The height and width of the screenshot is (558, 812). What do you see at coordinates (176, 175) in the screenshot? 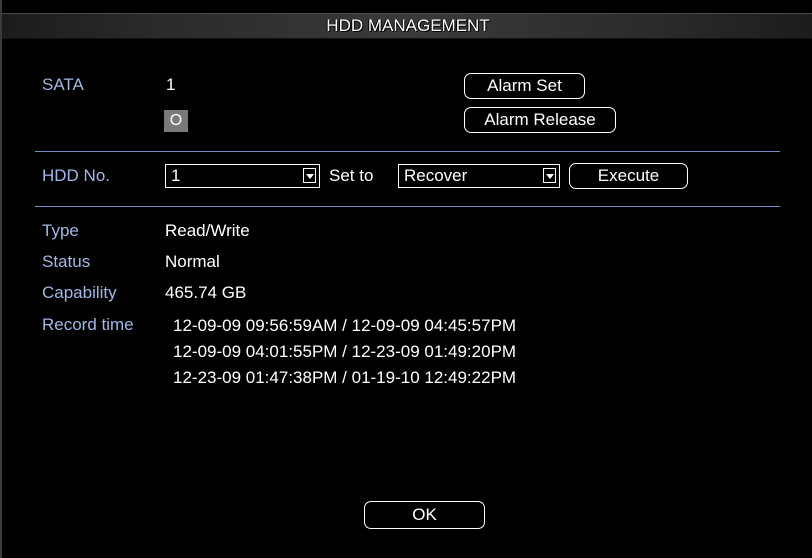
I see `hdd-no-select-value: 1` at bounding box center [176, 175].